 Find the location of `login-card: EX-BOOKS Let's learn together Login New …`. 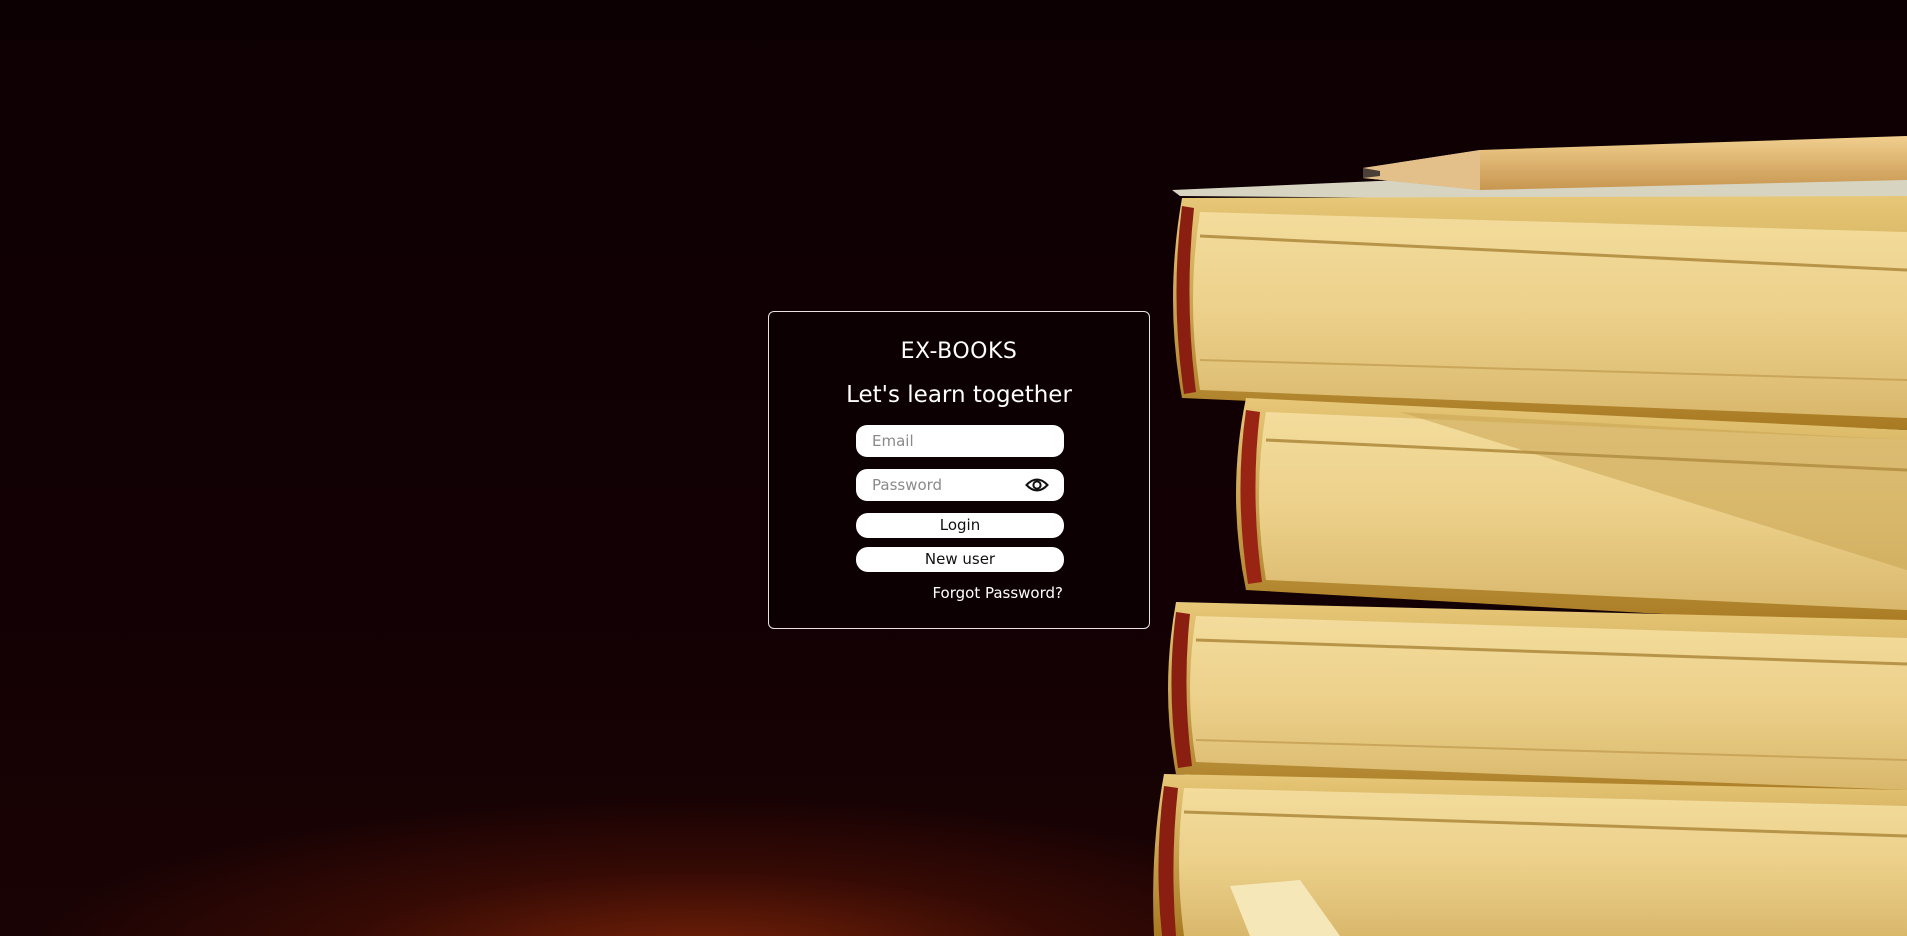

login-card: EX-BOOKS Let's learn together Login New … is located at coordinates (959, 470).